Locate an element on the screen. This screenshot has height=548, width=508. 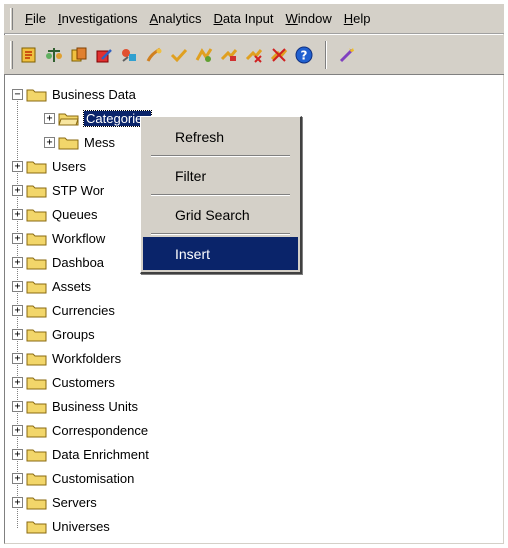
flag-icon is located at coordinates (229, 54).